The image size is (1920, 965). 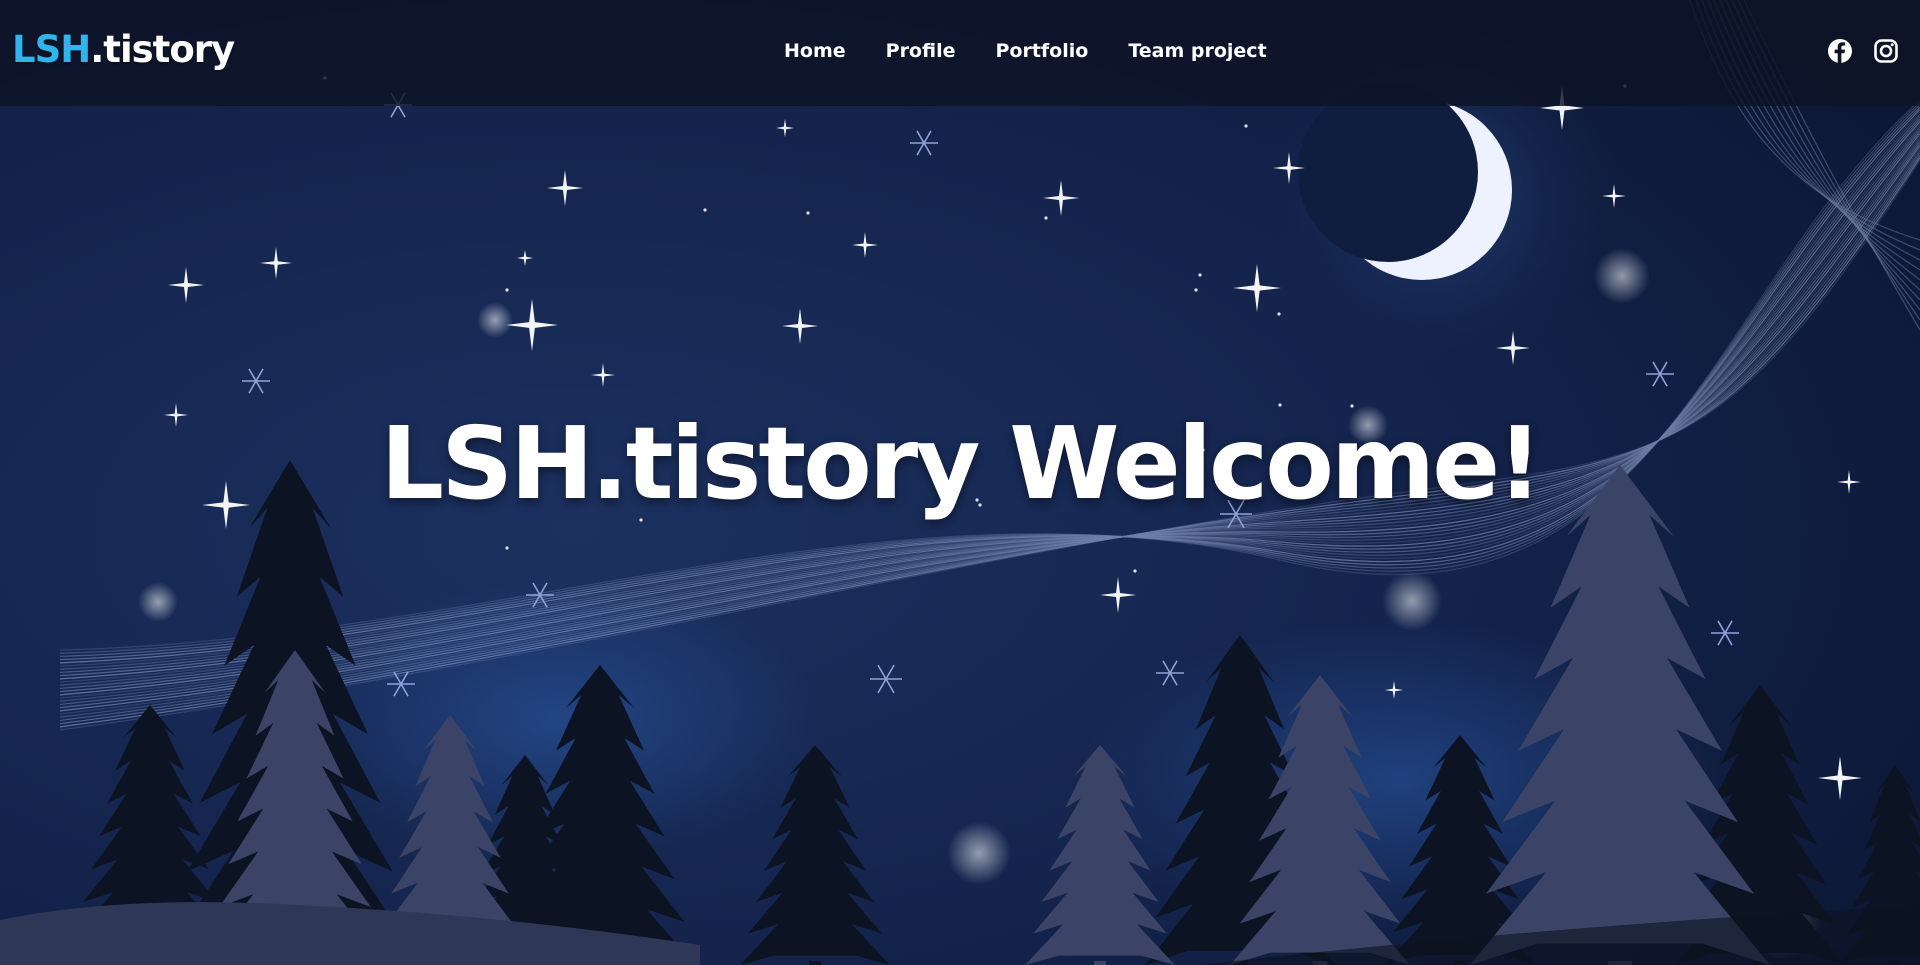 I want to click on nav-home: Home, so click(x=815, y=51).